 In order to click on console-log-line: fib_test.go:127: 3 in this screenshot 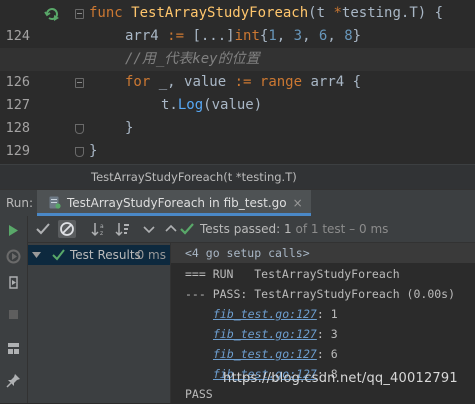, I will do `click(275, 334)`.